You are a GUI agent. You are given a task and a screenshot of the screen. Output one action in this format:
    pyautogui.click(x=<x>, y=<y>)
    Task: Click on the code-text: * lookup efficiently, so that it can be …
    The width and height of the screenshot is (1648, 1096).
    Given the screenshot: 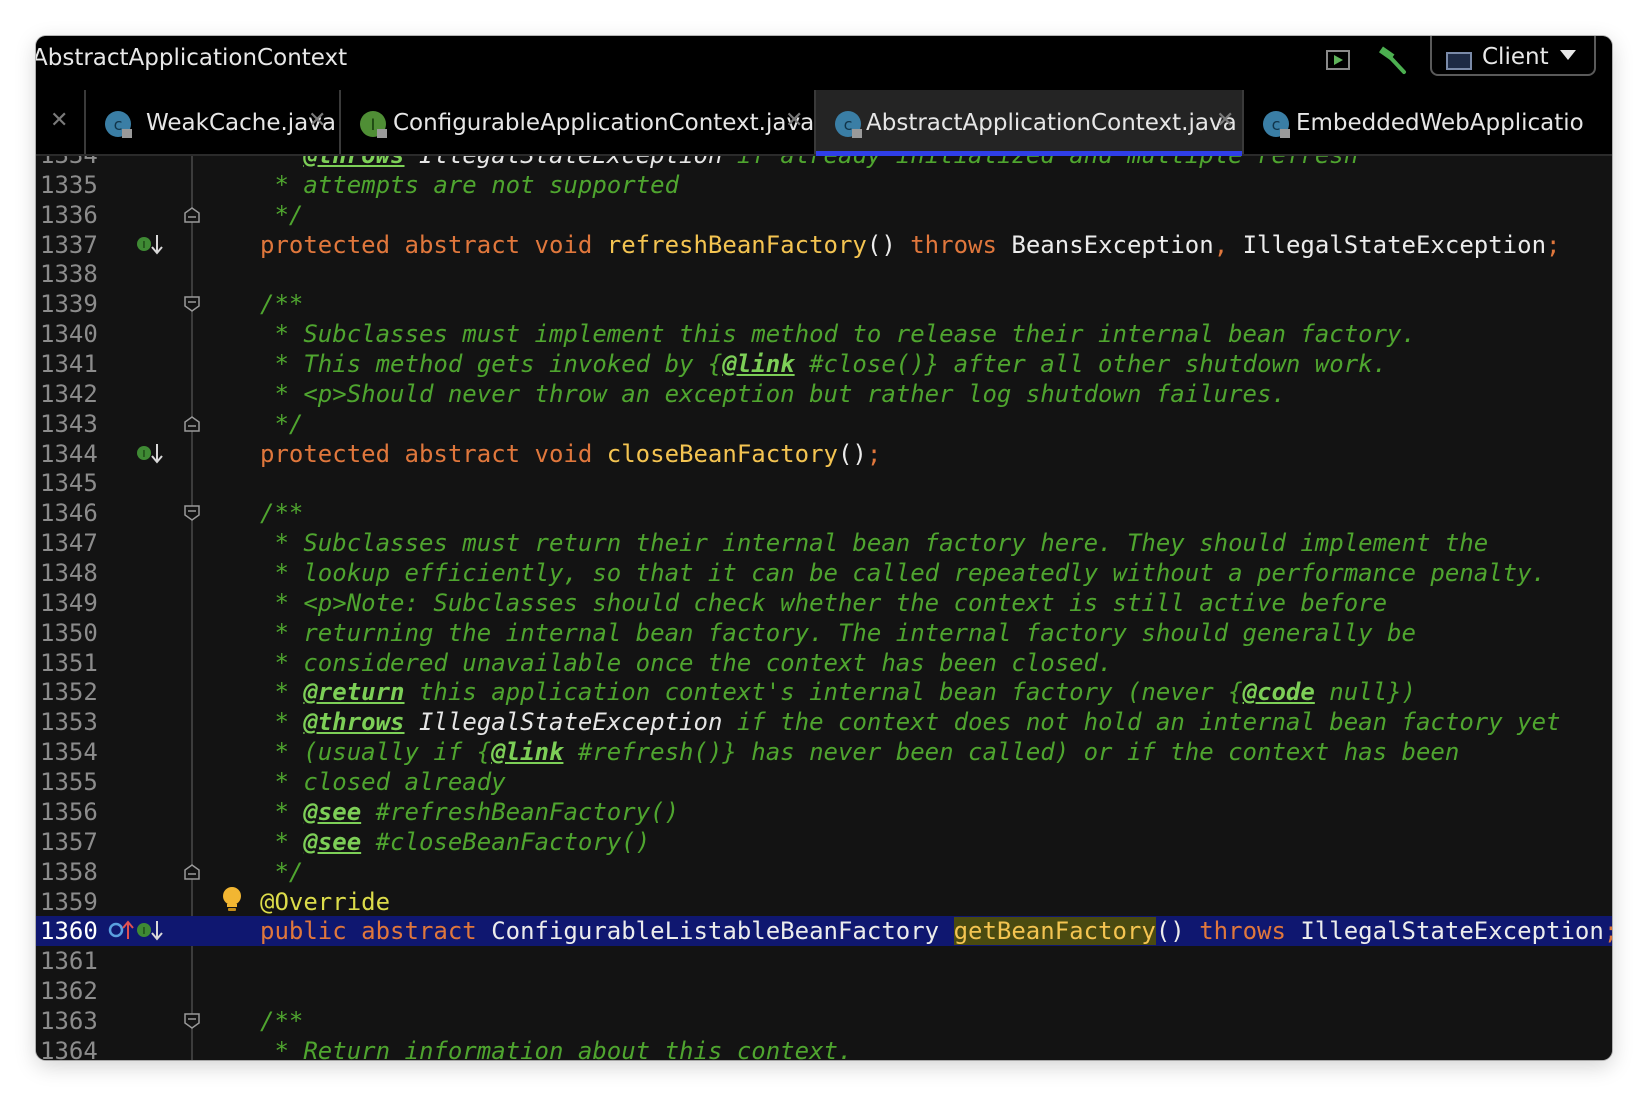 What is the action you would take?
    pyautogui.click(x=903, y=573)
    